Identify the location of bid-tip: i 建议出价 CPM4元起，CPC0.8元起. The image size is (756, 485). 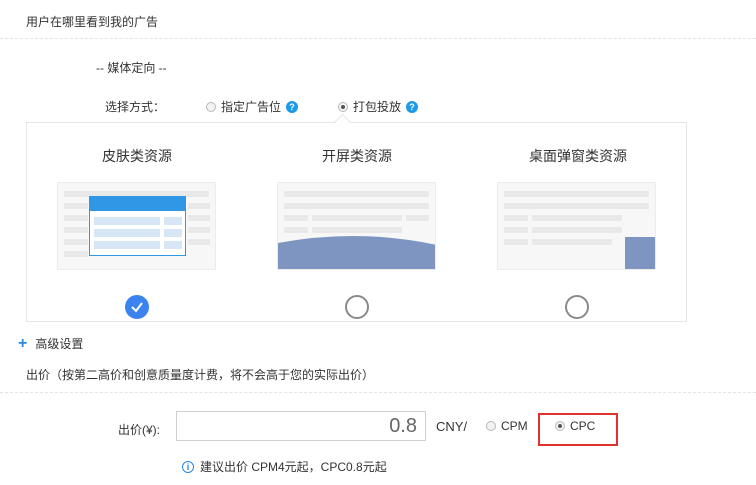
(284, 466).